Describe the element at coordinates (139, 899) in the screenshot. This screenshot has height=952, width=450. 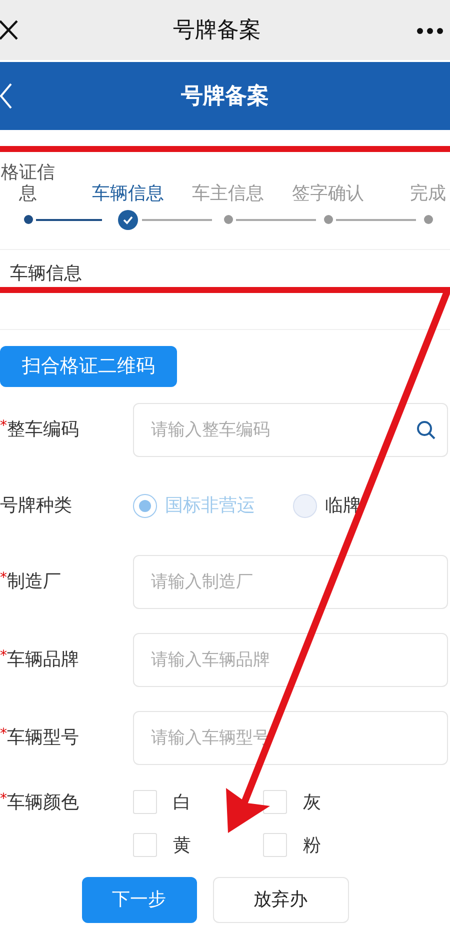
I see `next-button: 下一步` at that location.